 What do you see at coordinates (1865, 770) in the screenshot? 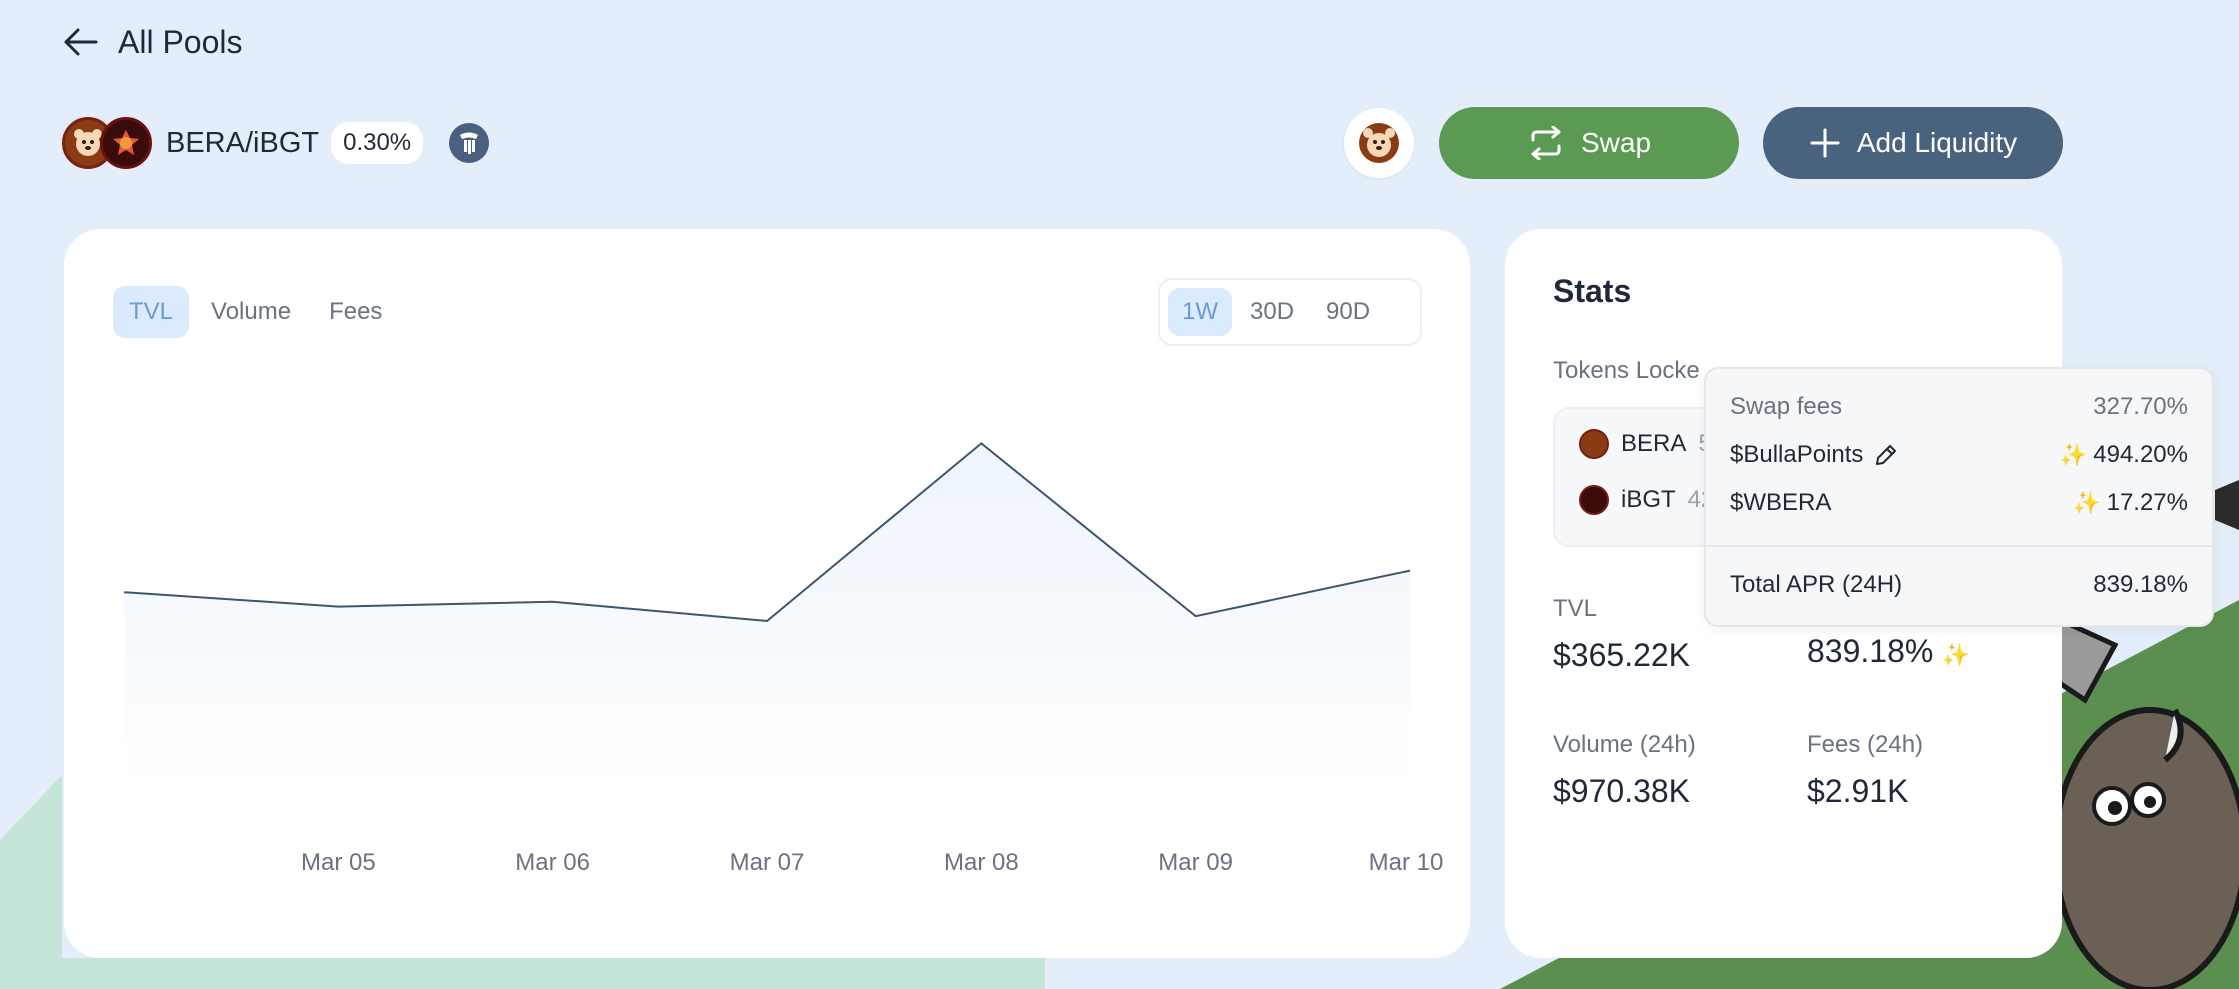
I see `fees-stat: Fees (24h) $2.91K` at bounding box center [1865, 770].